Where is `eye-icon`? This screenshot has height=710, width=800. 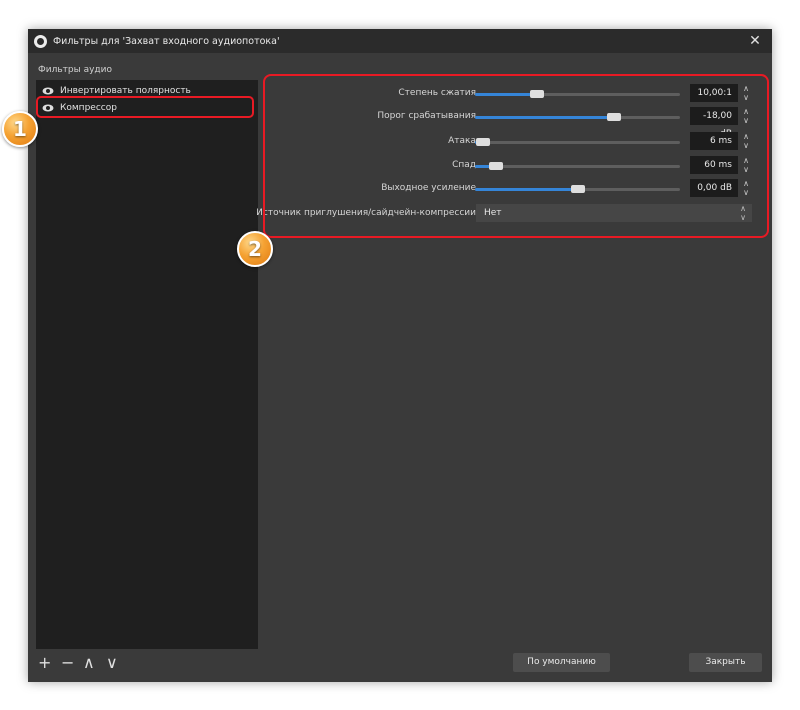 eye-icon is located at coordinates (48, 91).